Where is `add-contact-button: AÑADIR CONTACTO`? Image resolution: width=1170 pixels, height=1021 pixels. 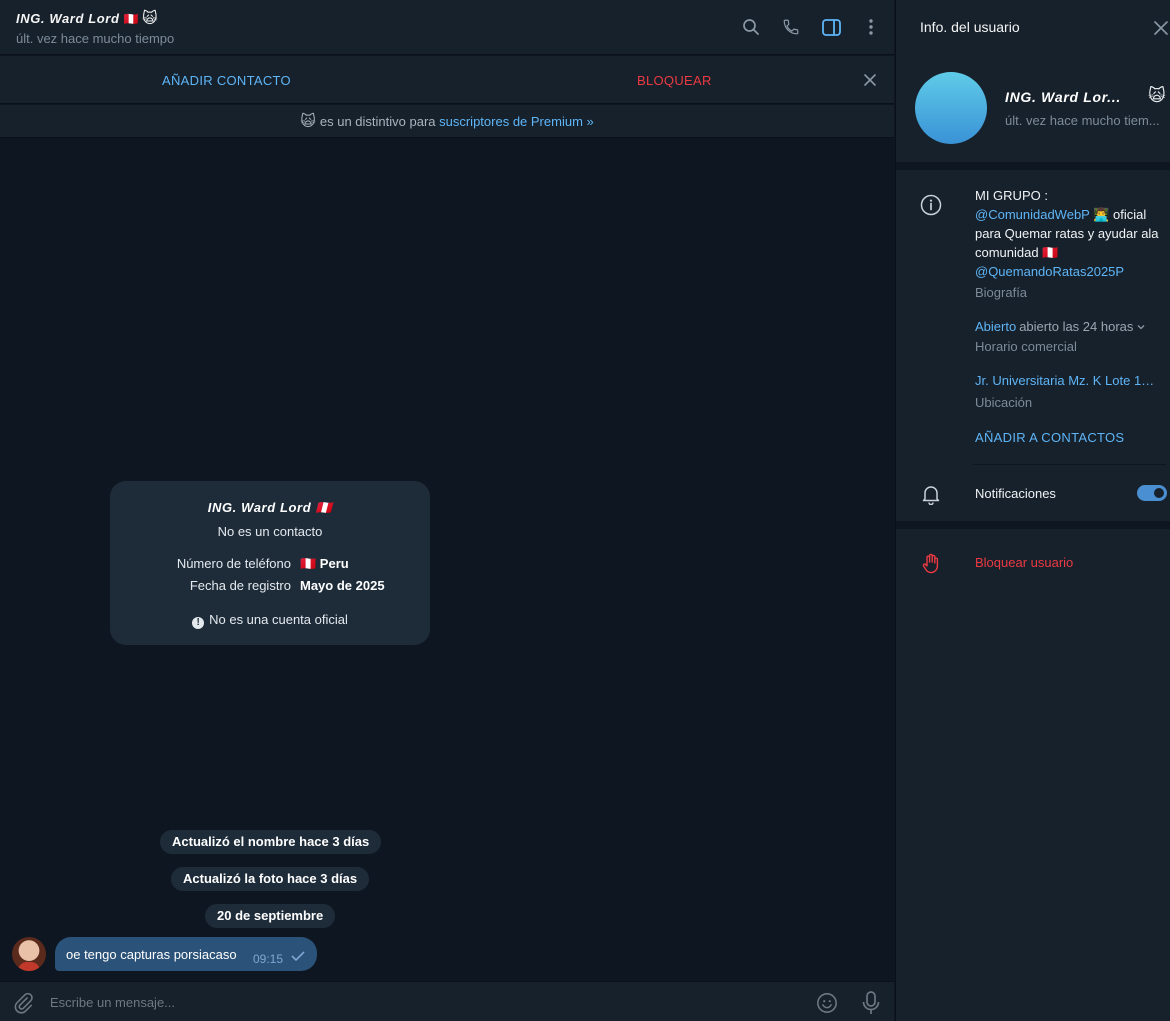 add-contact-button: AÑADIR CONTACTO is located at coordinates (226, 80).